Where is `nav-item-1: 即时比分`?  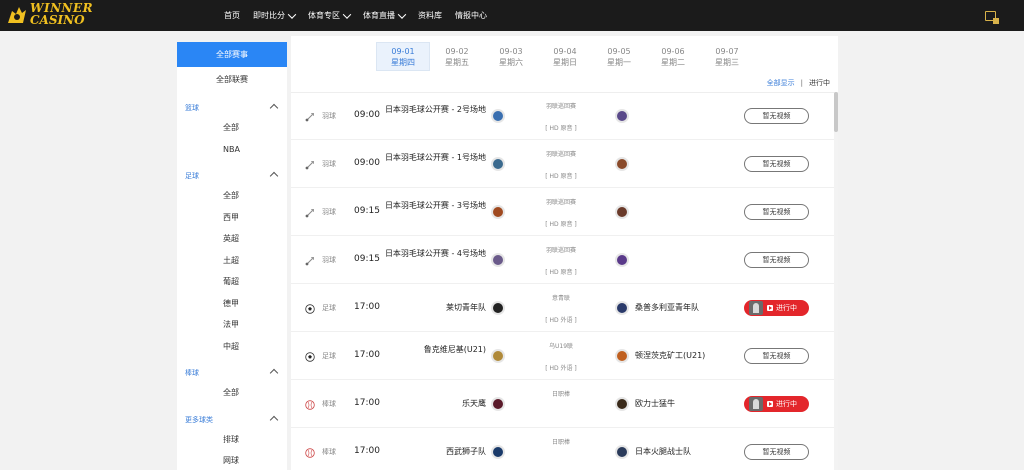 nav-item-1: 即时比分 is located at coordinates (275, 15).